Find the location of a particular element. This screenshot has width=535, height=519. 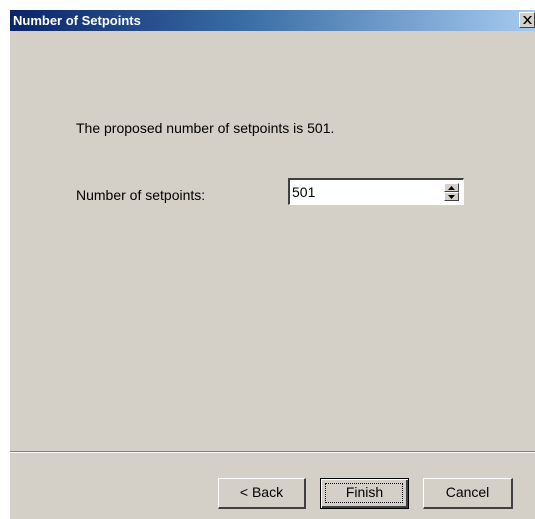

finish-button: Finish is located at coordinates (364, 493).